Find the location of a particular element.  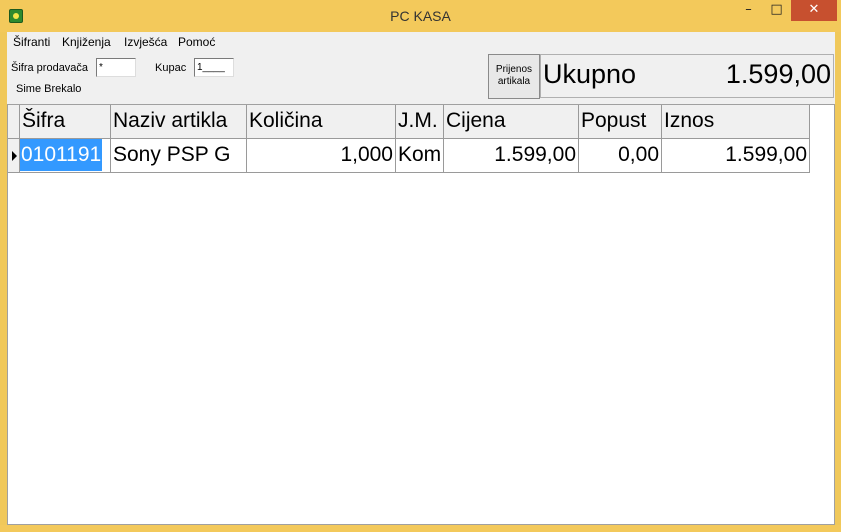

window-frame-bottom is located at coordinates (420, 528).